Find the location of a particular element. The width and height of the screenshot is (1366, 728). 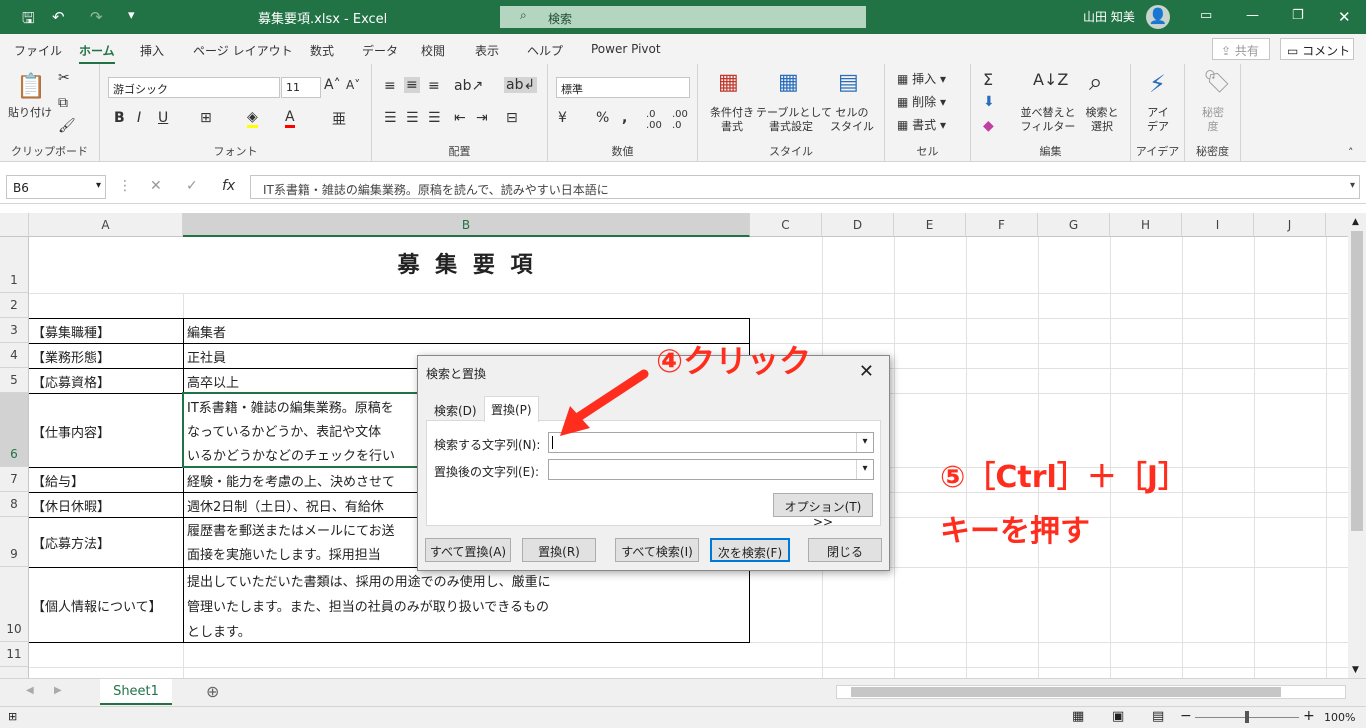

cell-a8: 【休日休暇】 is located at coordinates (71, 505).